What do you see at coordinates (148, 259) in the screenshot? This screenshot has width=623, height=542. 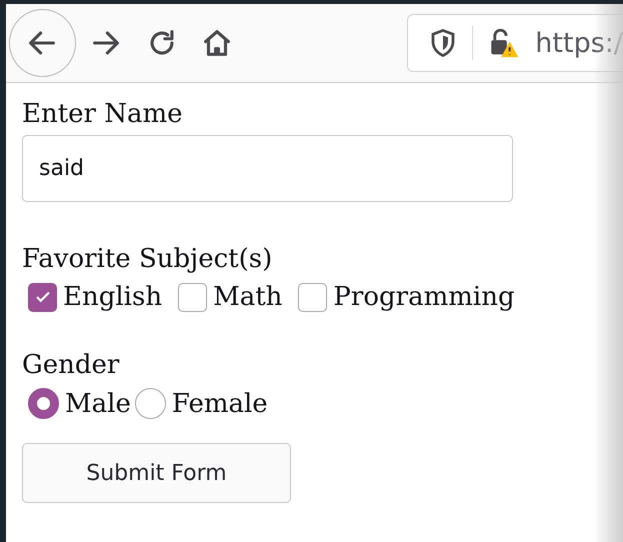 I see `group-label: Favorite Subject(s)` at bounding box center [148, 259].